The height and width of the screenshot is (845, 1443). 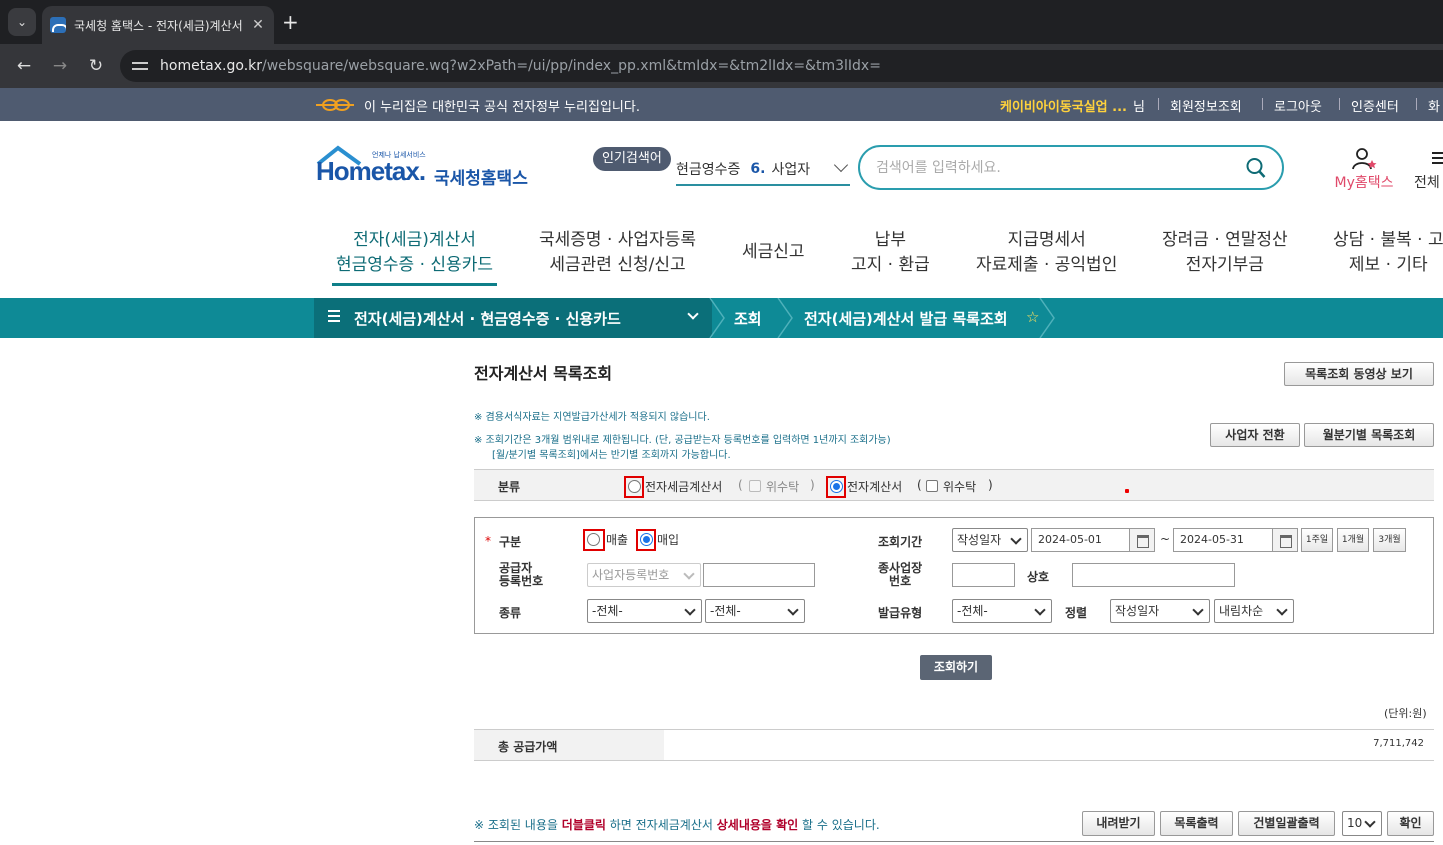 What do you see at coordinates (1434, 105) in the screenshot?
I see `extra-link: 화` at bounding box center [1434, 105].